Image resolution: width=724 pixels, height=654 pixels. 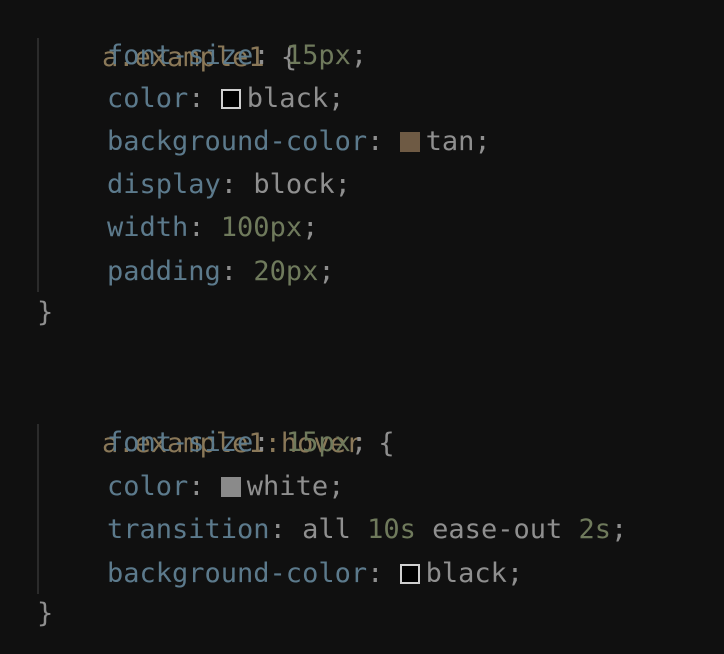 What do you see at coordinates (386, 443) in the screenshot?
I see `rule-2-open-brace: {` at bounding box center [386, 443].